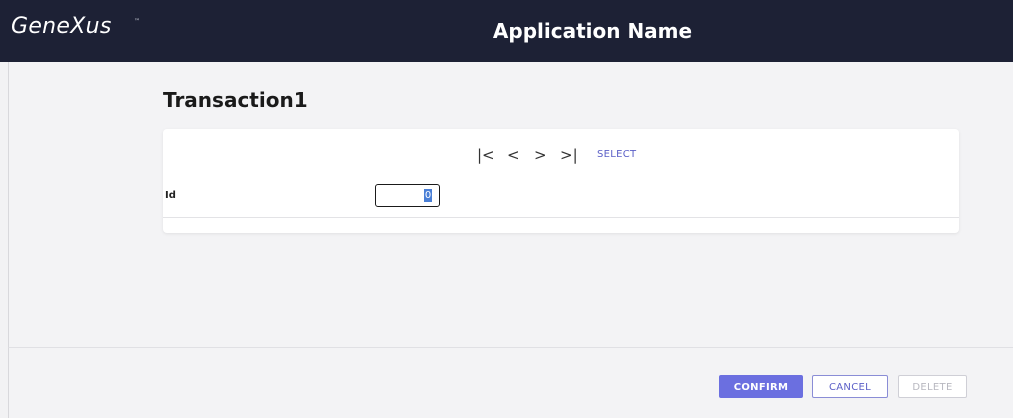 The height and width of the screenshot is (418, 1013). I want to click on cancel-button: CANCEL, so click(850, 386).